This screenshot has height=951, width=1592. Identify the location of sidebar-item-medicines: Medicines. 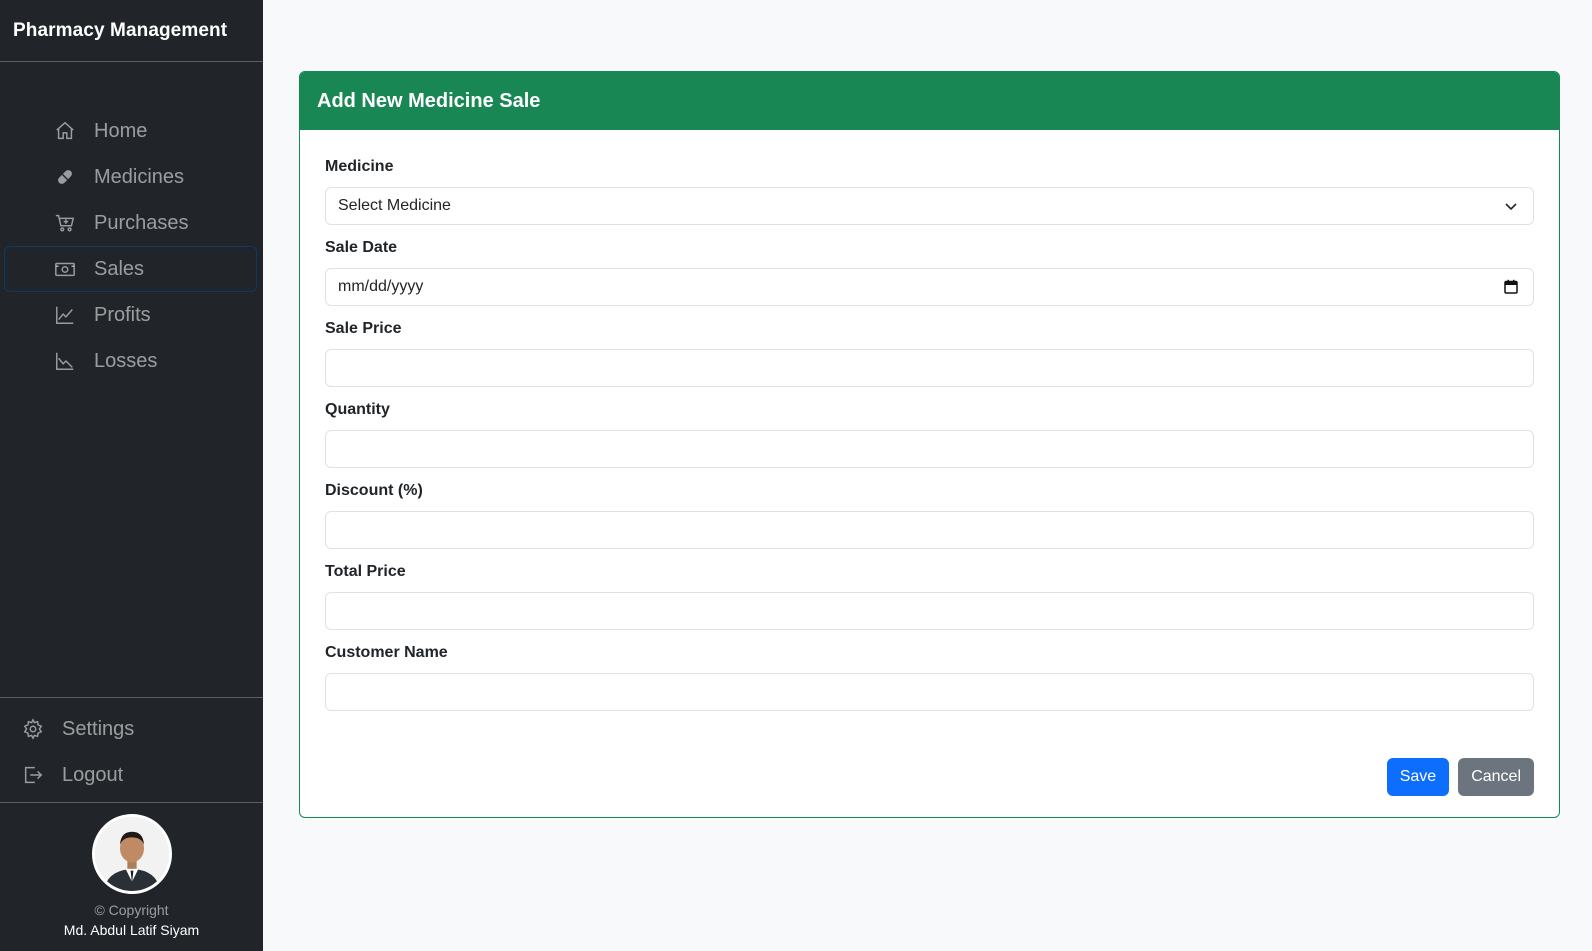
(130, 177).